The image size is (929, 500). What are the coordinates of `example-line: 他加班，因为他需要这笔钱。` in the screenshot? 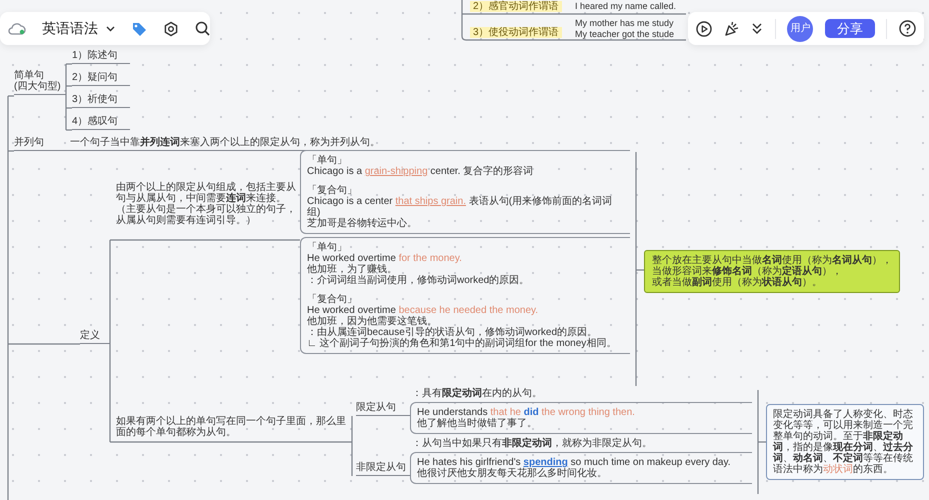 It's located at (372, 321).